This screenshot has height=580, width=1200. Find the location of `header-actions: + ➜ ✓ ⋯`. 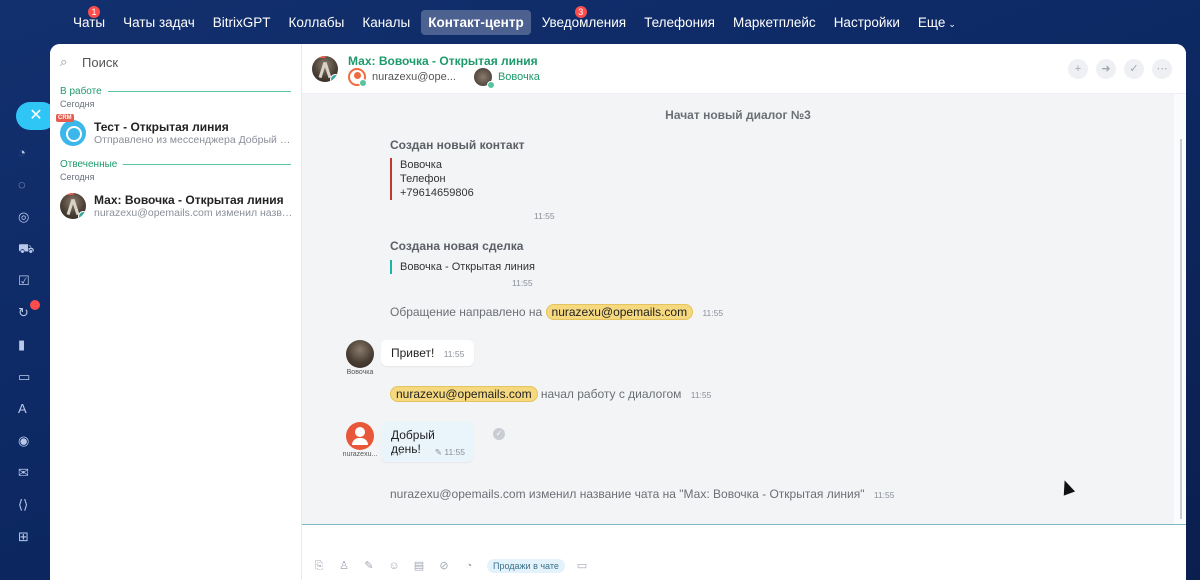

header-actions: + ➜ ✓ ⋯ is located at coordinates (1116, 69).